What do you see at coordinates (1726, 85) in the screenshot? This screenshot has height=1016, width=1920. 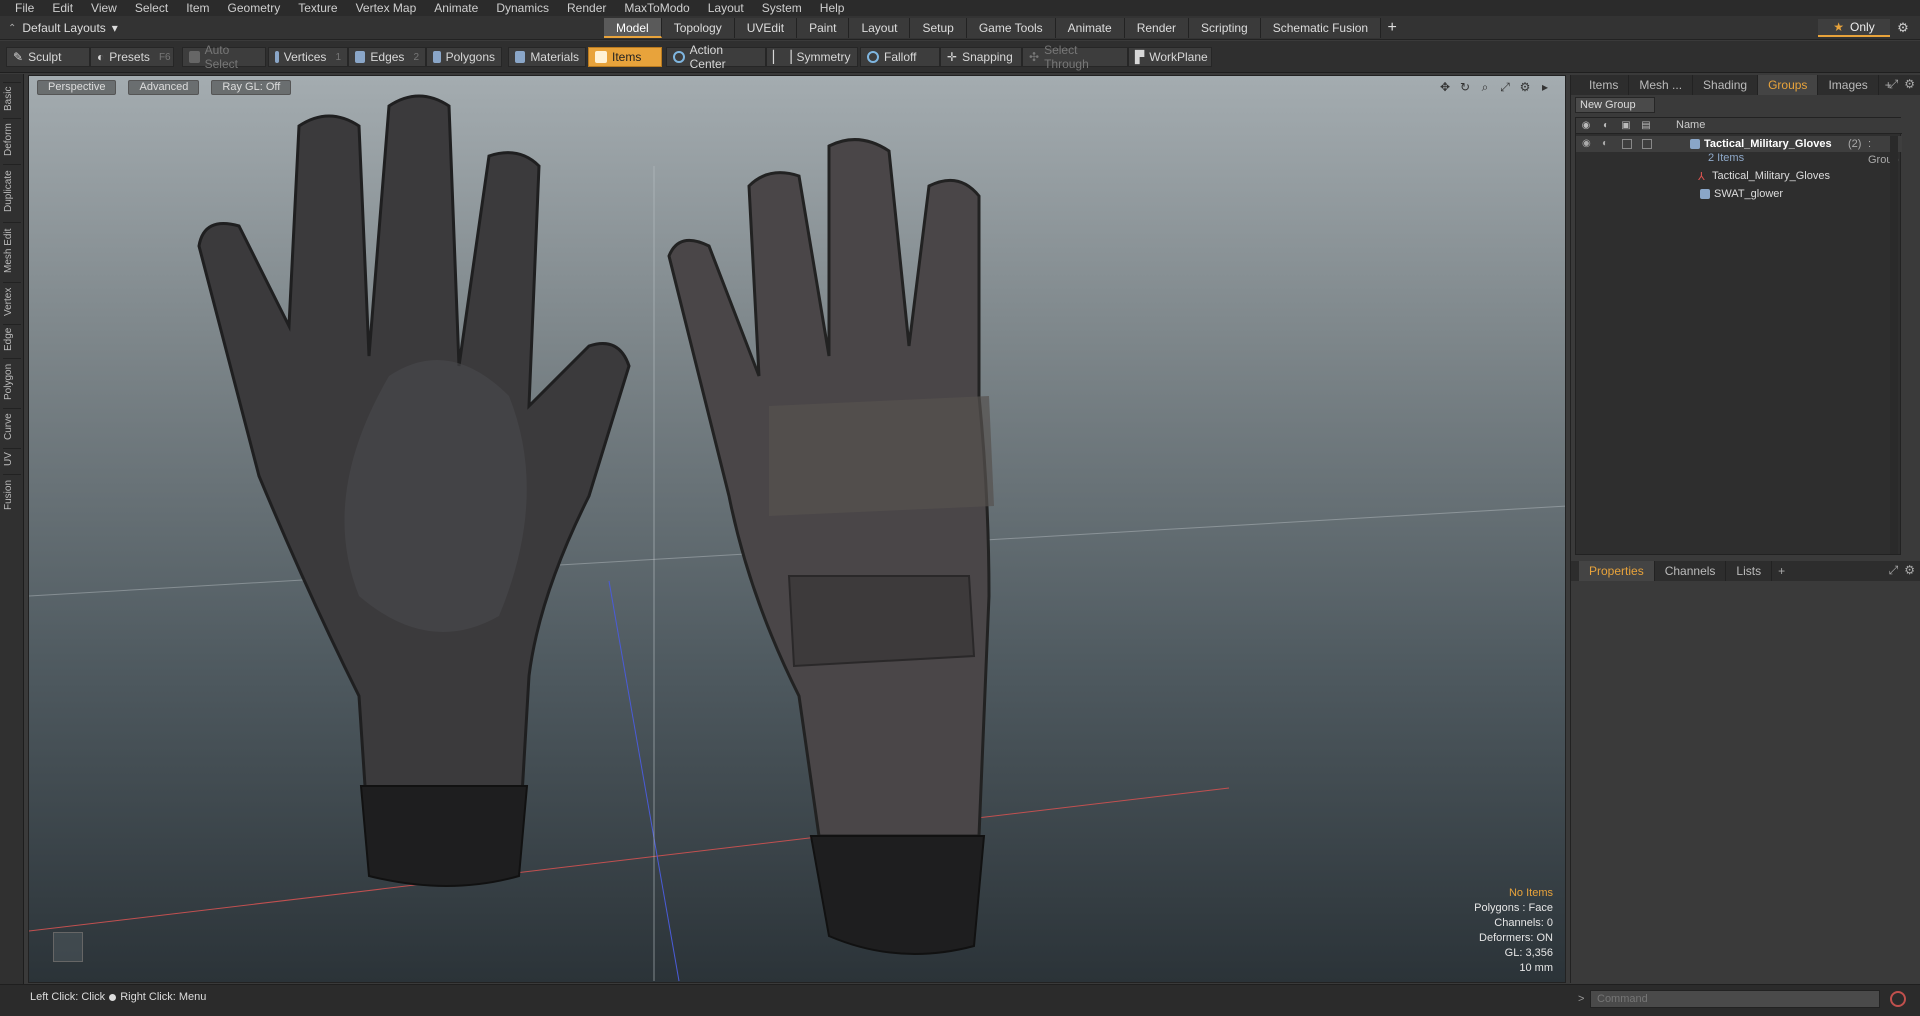 I see `tab-shading: Shading` at bounding box center [1726, 85].